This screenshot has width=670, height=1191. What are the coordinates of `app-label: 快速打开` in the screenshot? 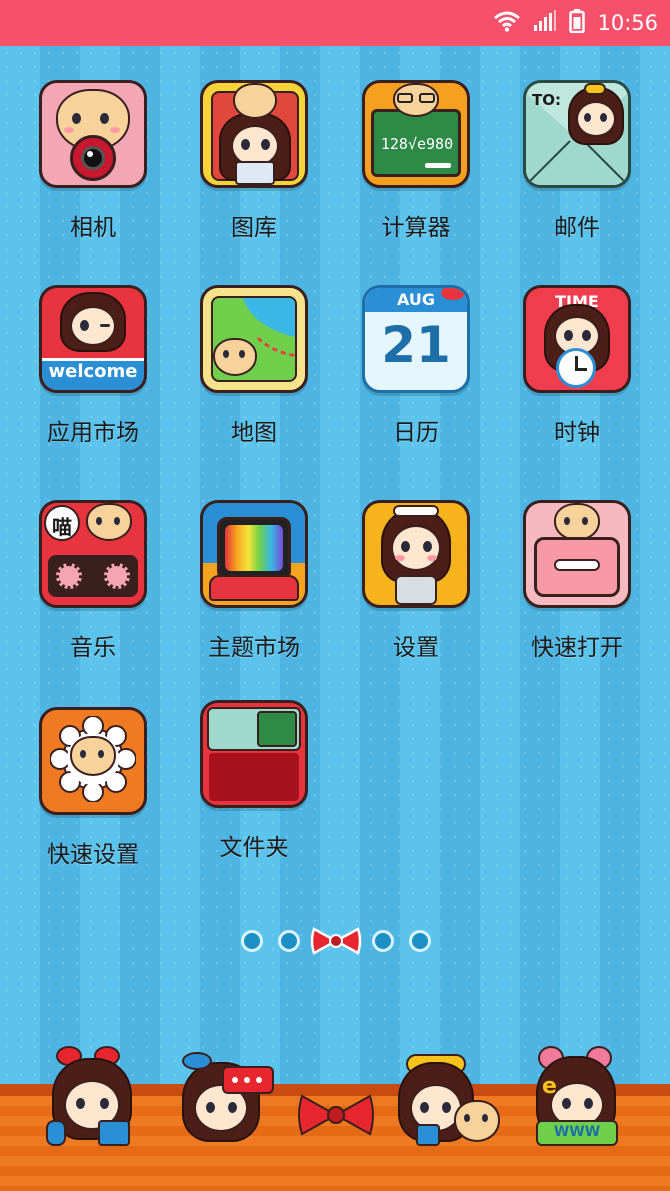 It's located at (577, 648).